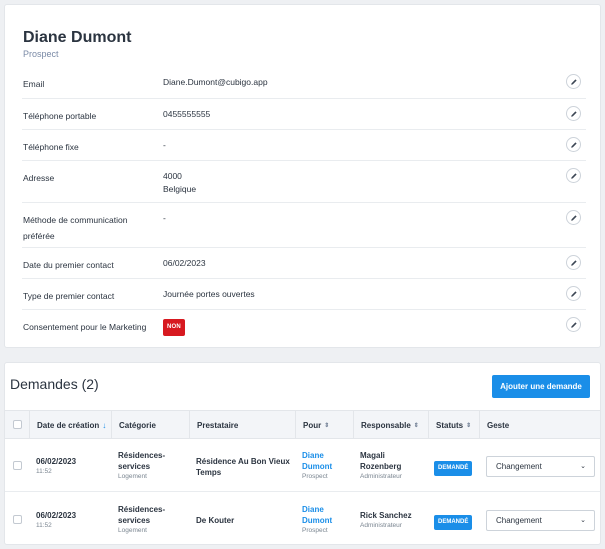 The width and height of the screenshot is (605, 549). I want to click on header-select-cell, so click(17, 425).